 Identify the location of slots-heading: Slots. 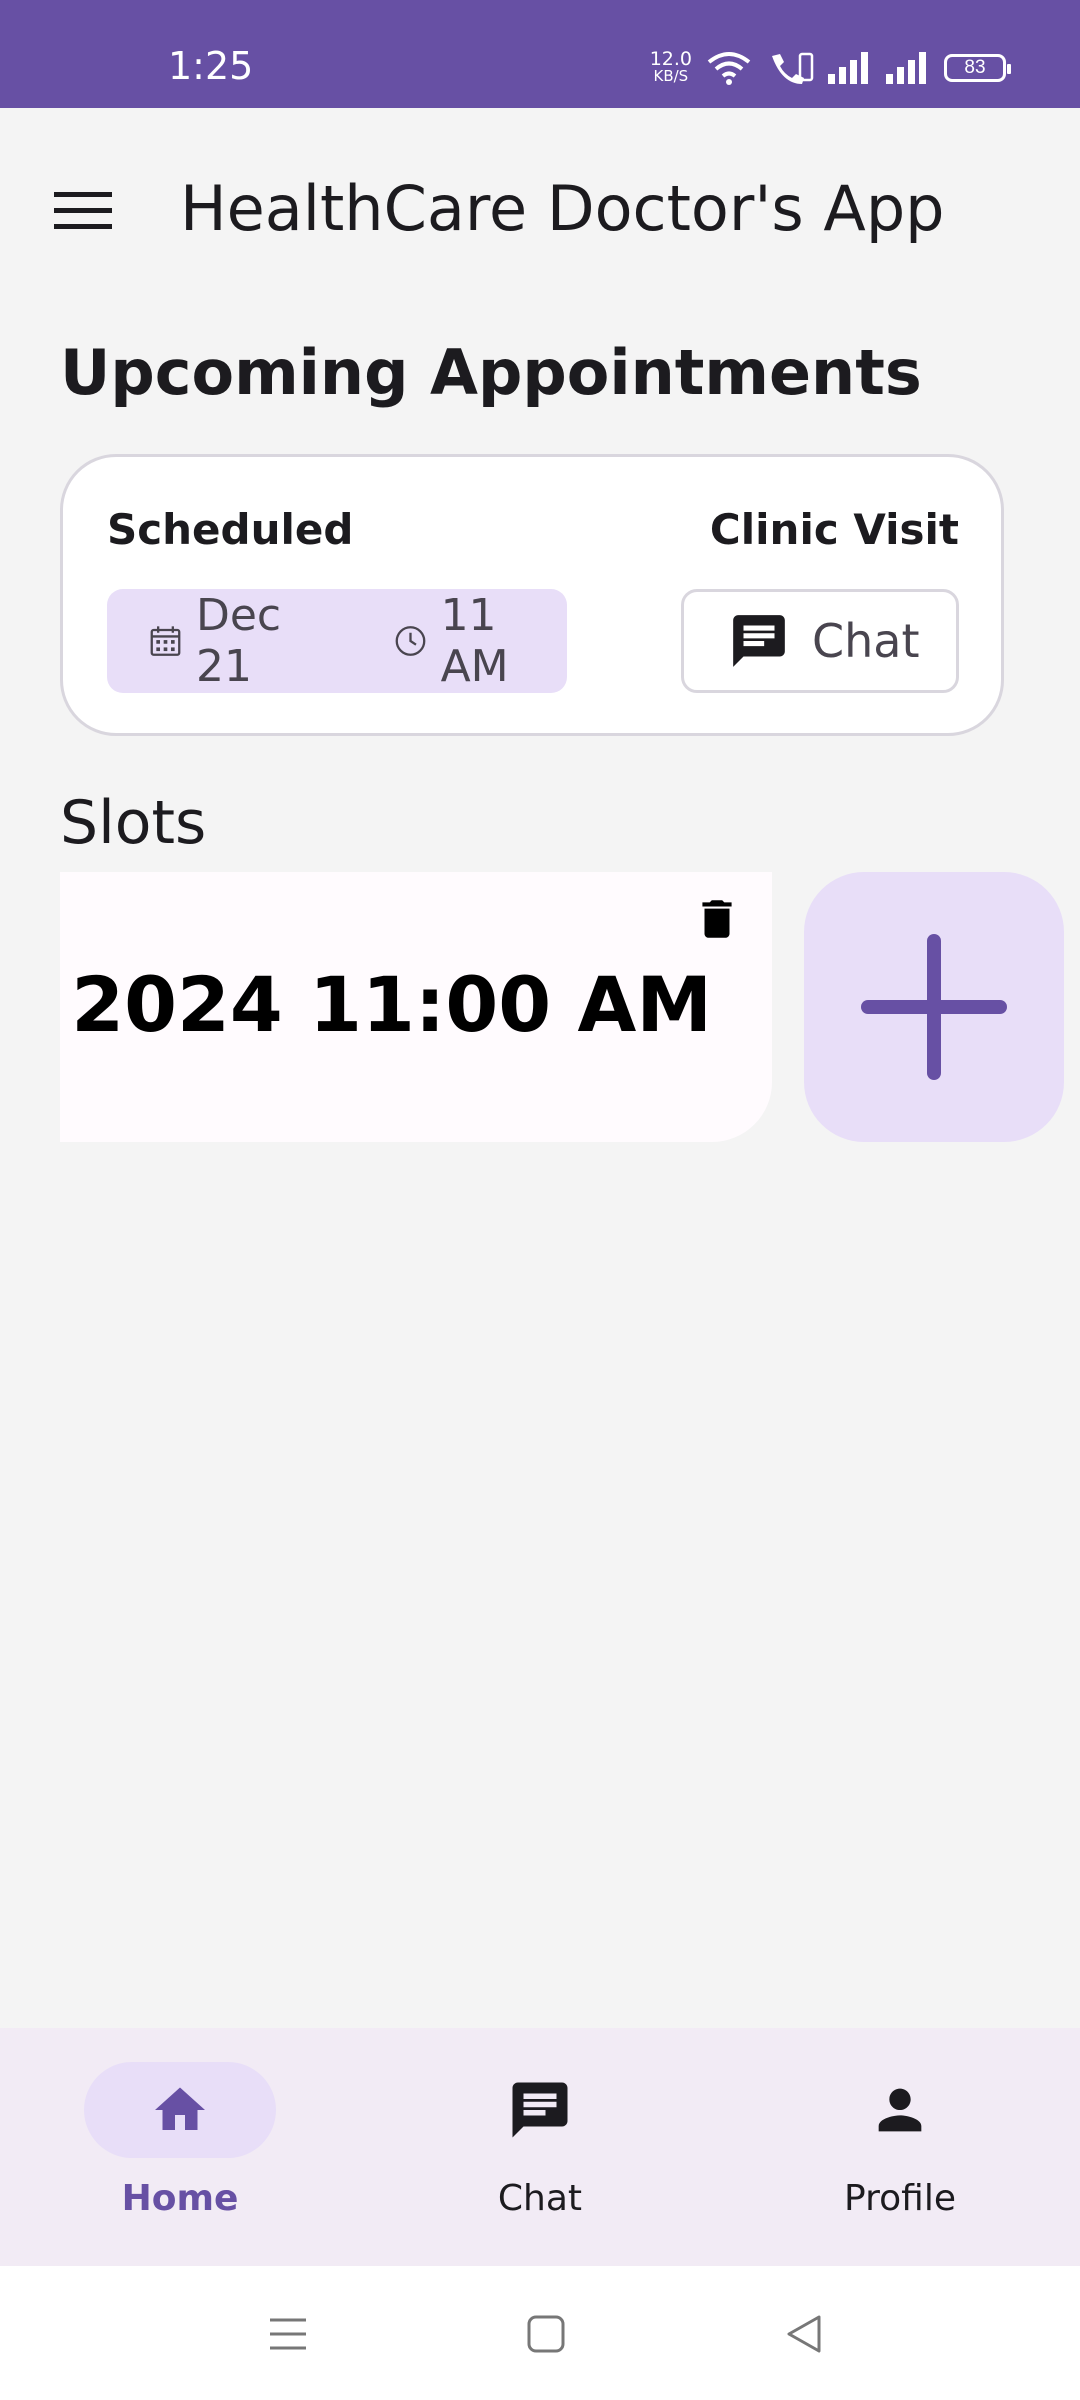
(133, 823).